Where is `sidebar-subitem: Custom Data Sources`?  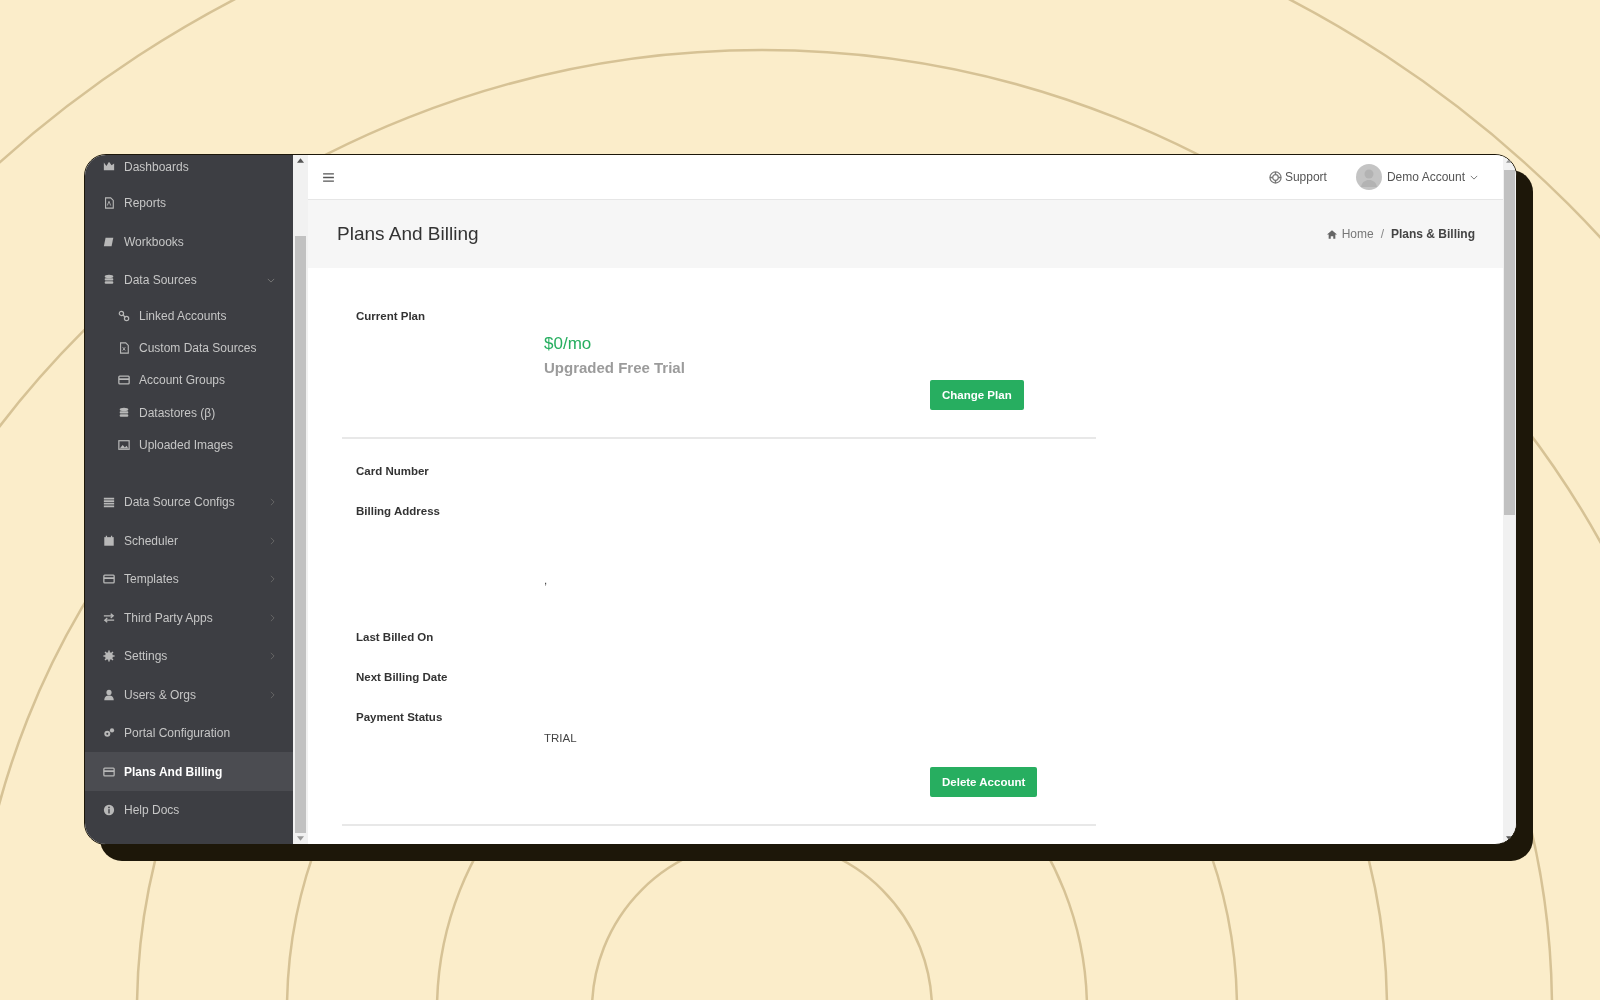
sidebar-subitem: Custom Data Sources is located at coordinates (189, 348).